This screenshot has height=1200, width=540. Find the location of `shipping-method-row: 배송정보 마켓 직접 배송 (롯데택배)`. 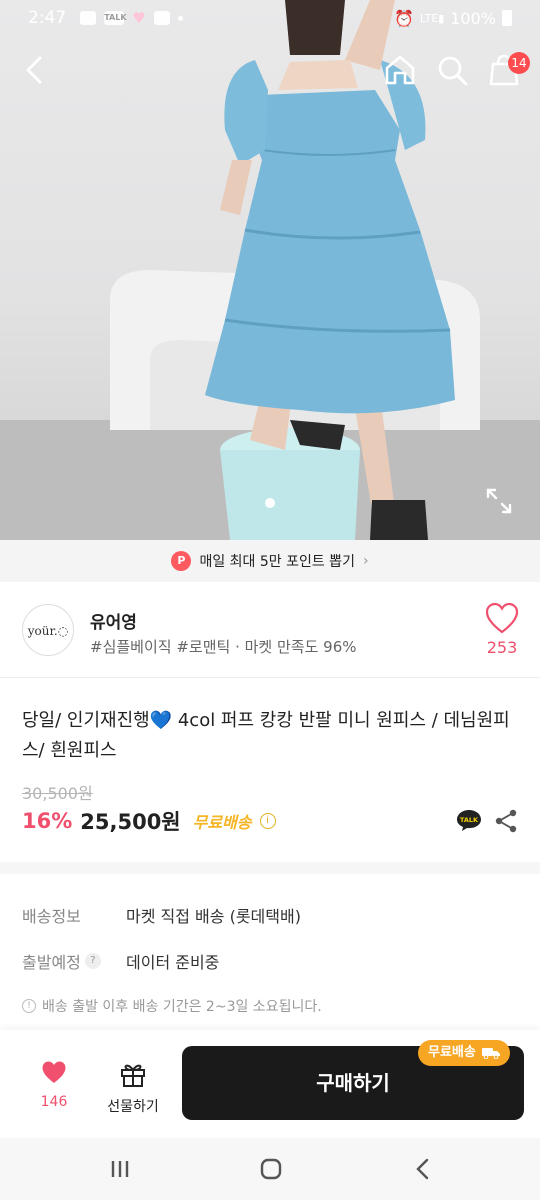

shipping-method-row: 배송정보 마켓 직접 배송 (롯데택배) is located at coordinates (272, 915).